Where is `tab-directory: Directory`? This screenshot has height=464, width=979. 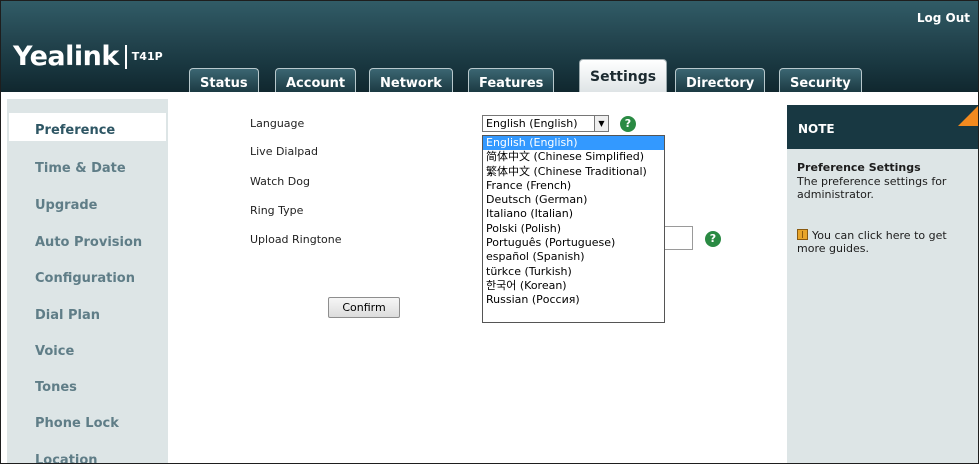
tab-directory: Directory is located at coordinates (720, 80).